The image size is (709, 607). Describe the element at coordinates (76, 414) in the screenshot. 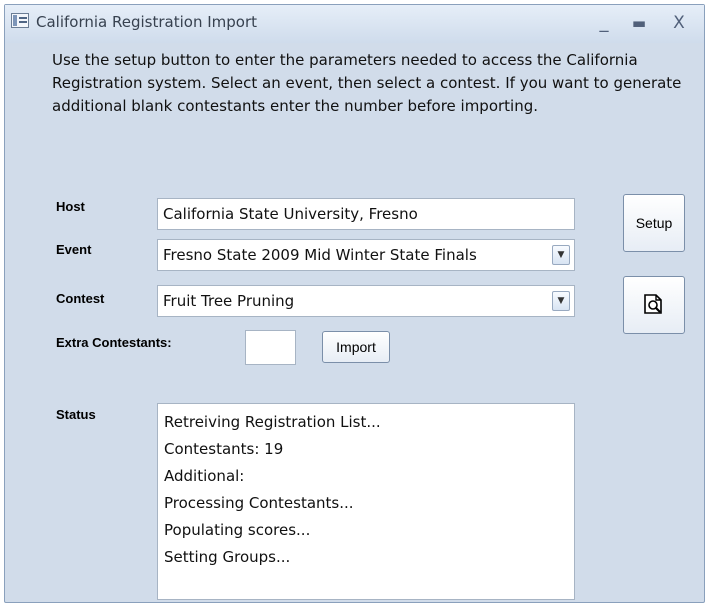

I see `status-label: Status` at that location.